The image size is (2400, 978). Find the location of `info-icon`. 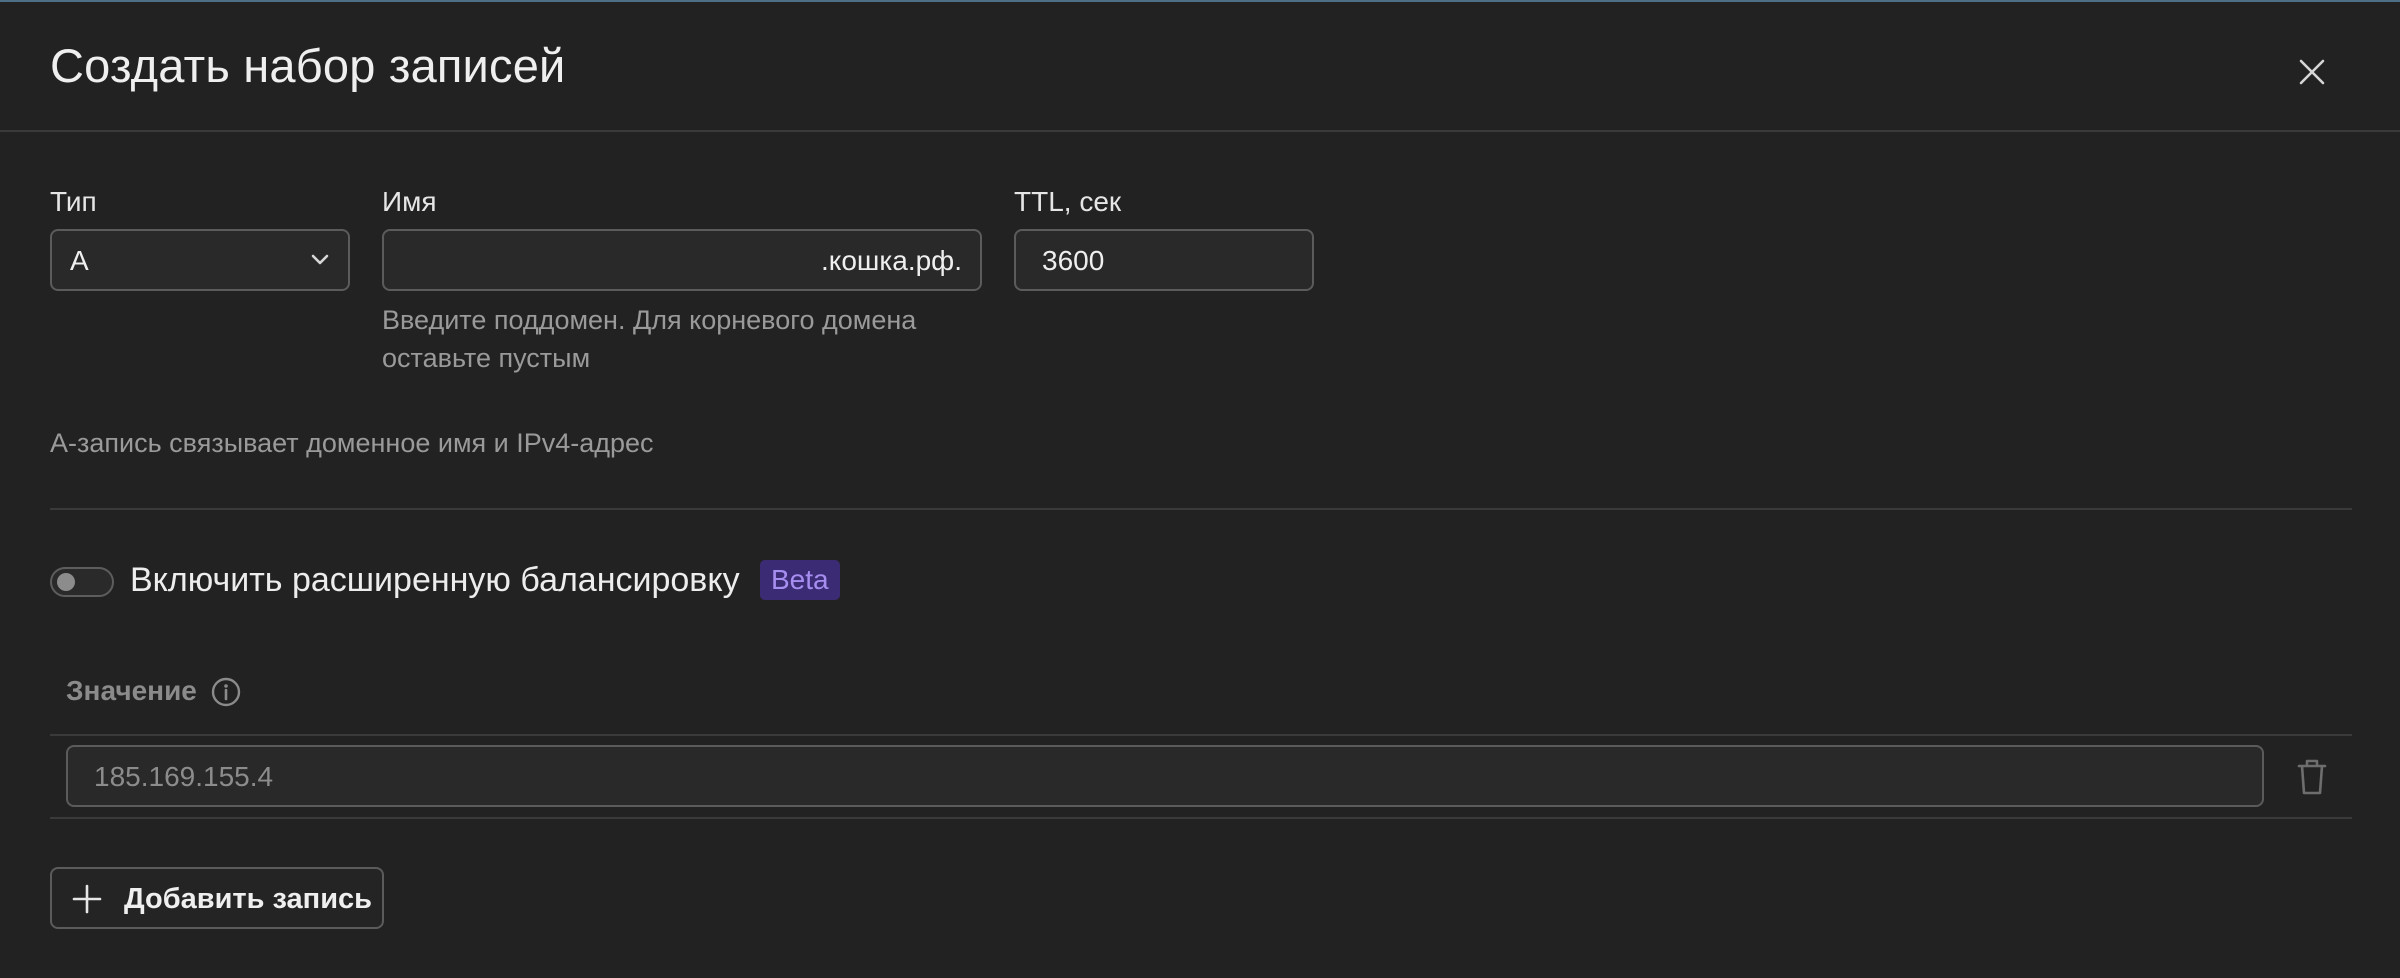

info-icon is located at coordinates (226, 692).